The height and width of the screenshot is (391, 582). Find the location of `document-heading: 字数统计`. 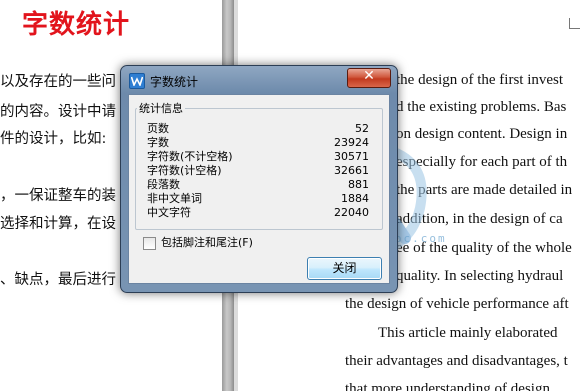

document-heading: 字数统计 is located at coordinates (76, 25).